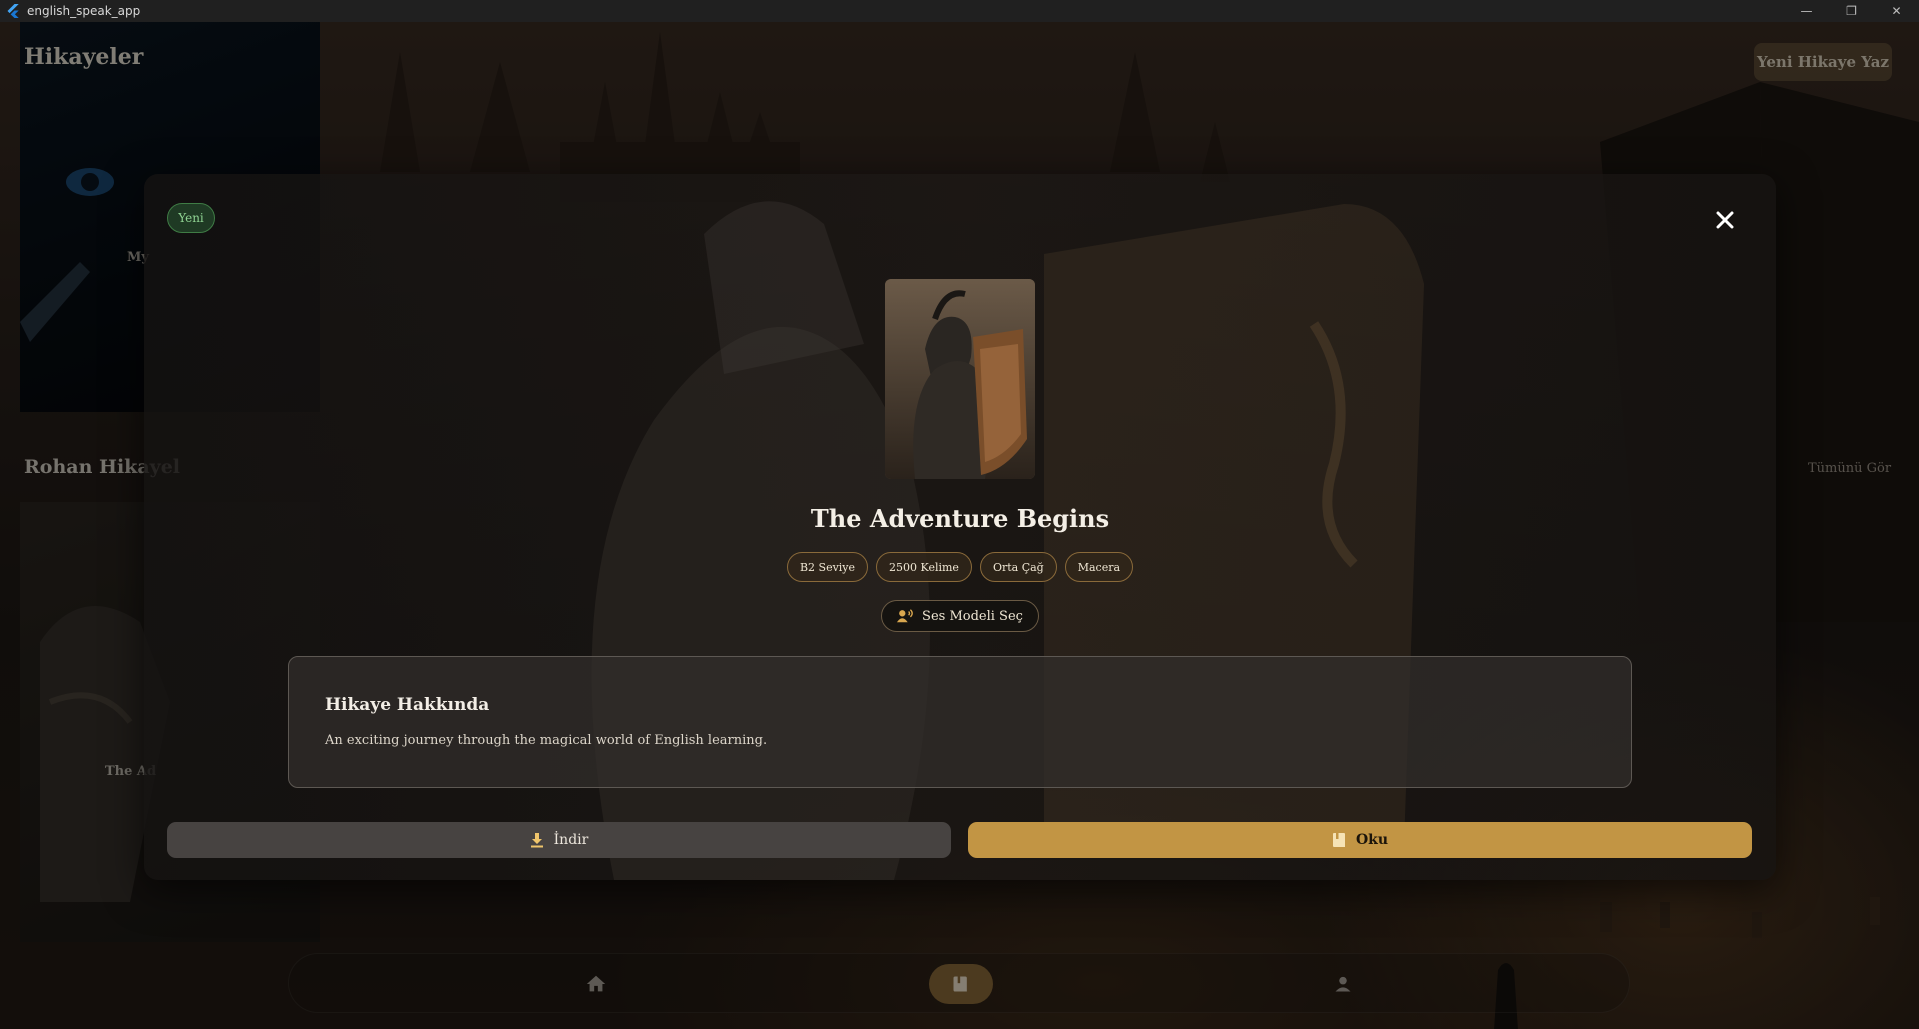 This screenshot has height=1029, width=1919. What do you see at coordinates (1806, 11) in the screenshot?
I see `minimize-button: —` at bounding box center [1806, 11].